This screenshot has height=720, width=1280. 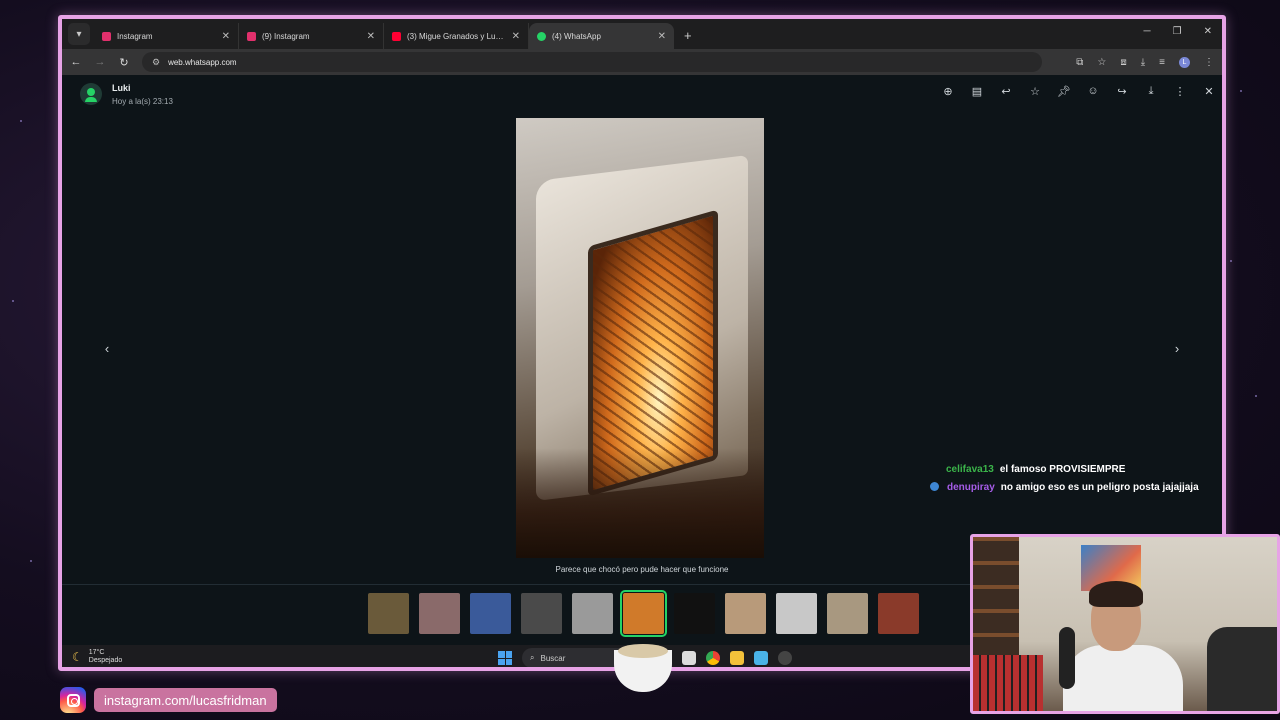 I want to click on contact-name: Luki, so click(x=121, y=88).